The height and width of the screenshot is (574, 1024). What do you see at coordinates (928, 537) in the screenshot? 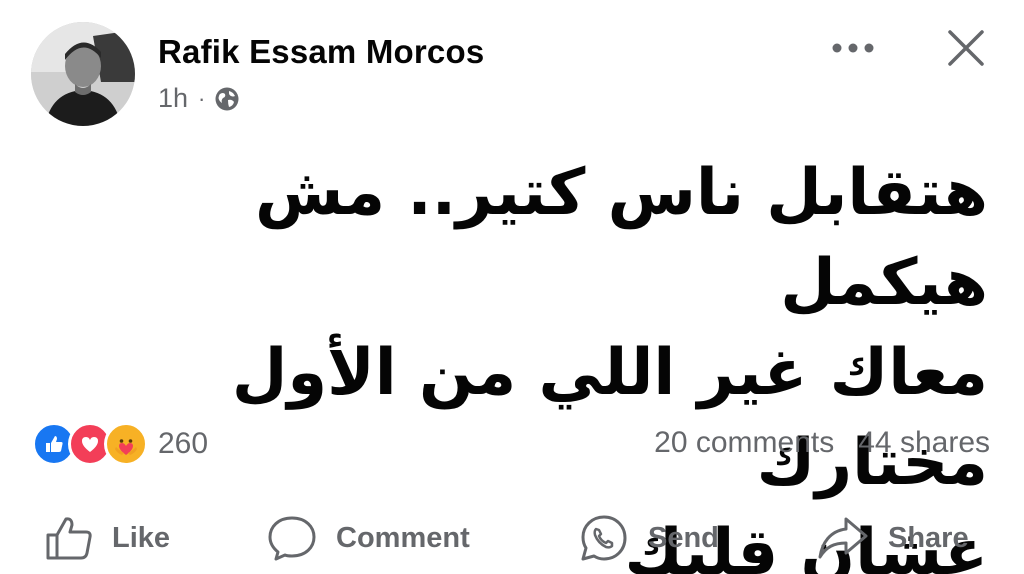
I see `share-label: Share` at bounding box center [928, 537].